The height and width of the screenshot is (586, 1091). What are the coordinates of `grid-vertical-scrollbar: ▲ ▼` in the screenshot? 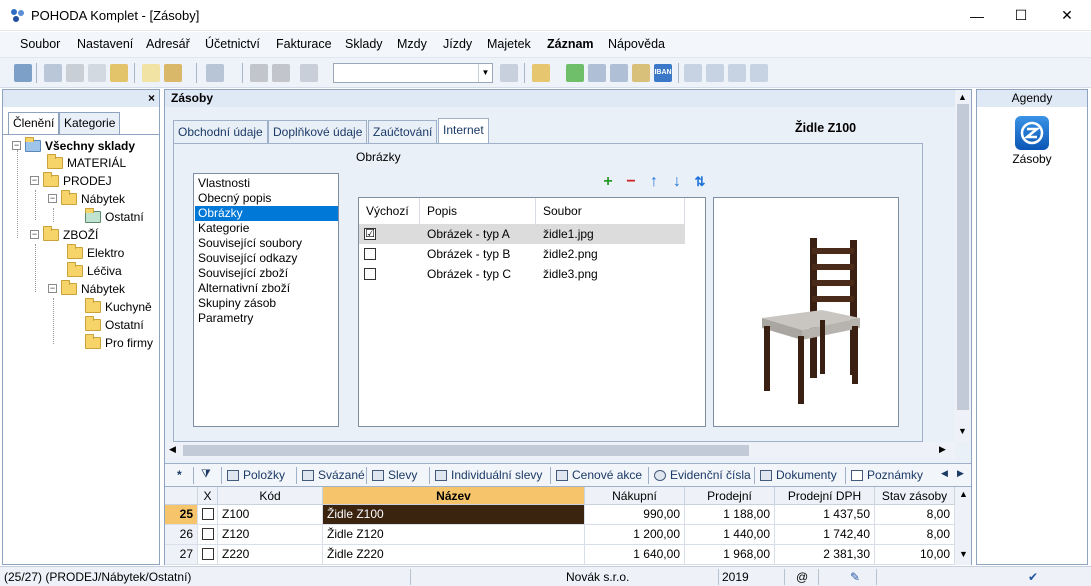 It's located at (963, 526).